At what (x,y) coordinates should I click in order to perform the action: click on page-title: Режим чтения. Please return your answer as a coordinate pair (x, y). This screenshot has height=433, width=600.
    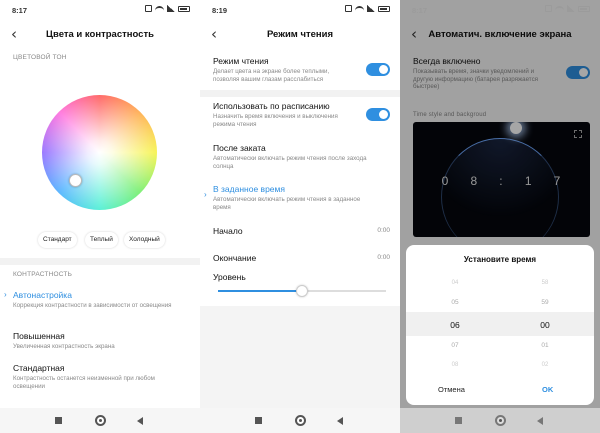
    Looking at the image, I should click on (300, 34).